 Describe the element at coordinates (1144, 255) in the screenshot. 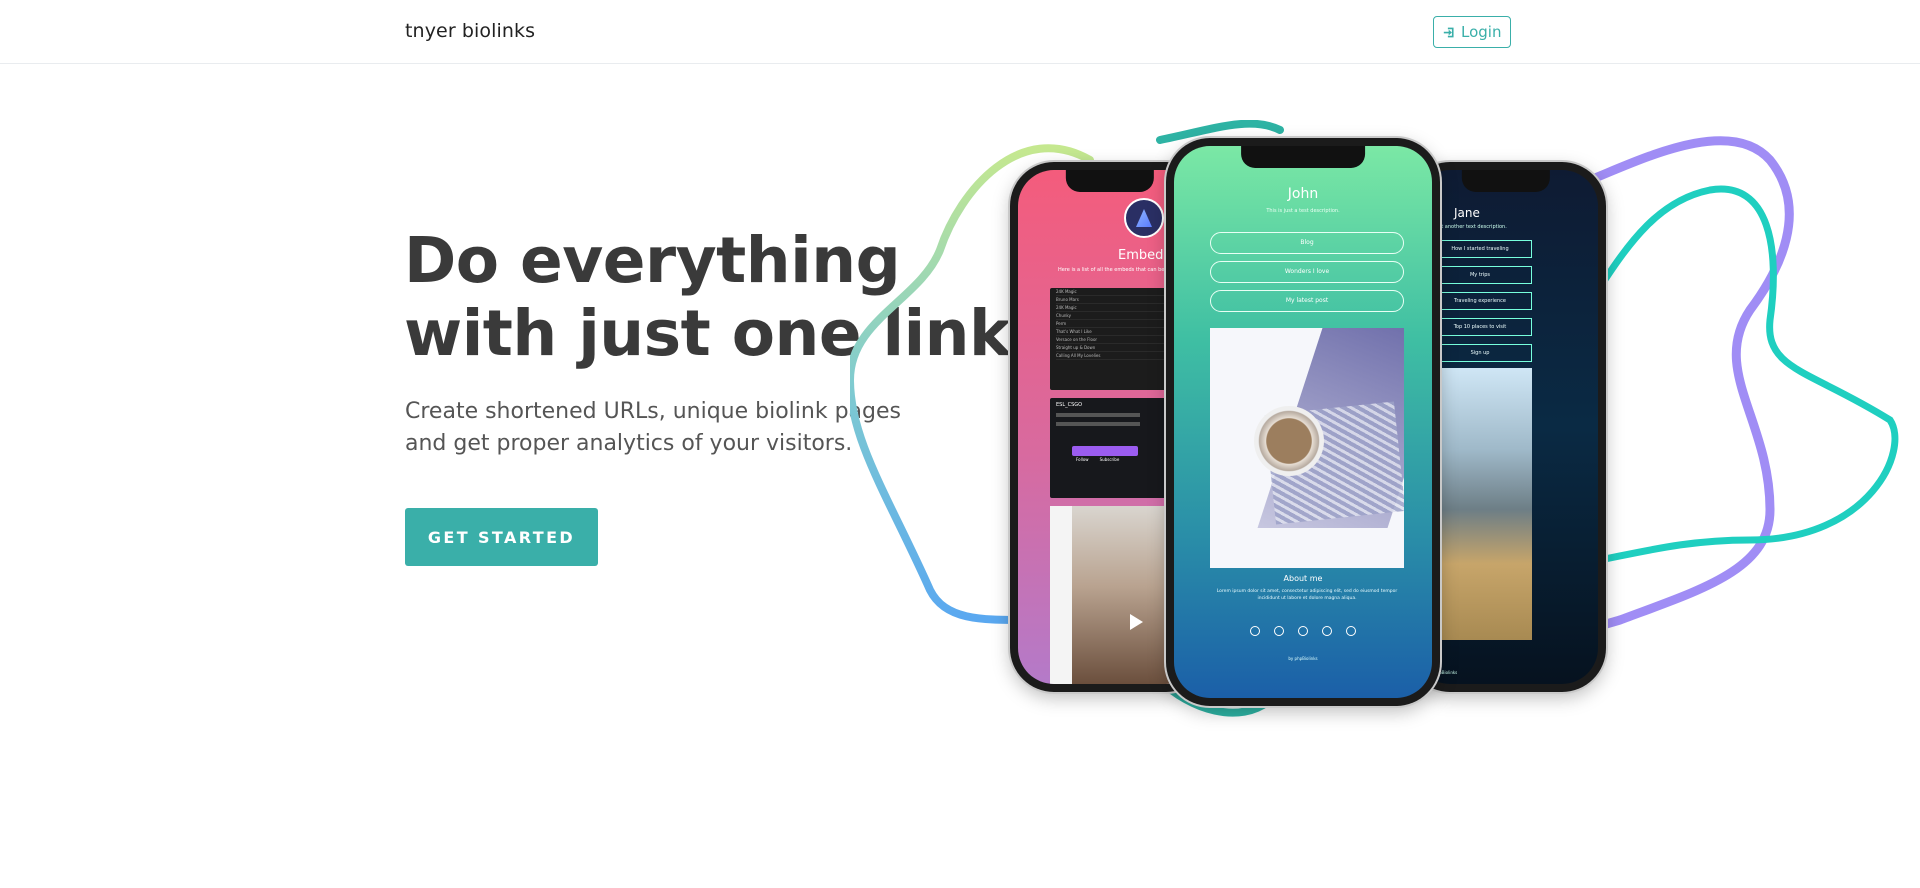

I see `embeds-title: Embeds` at that location.